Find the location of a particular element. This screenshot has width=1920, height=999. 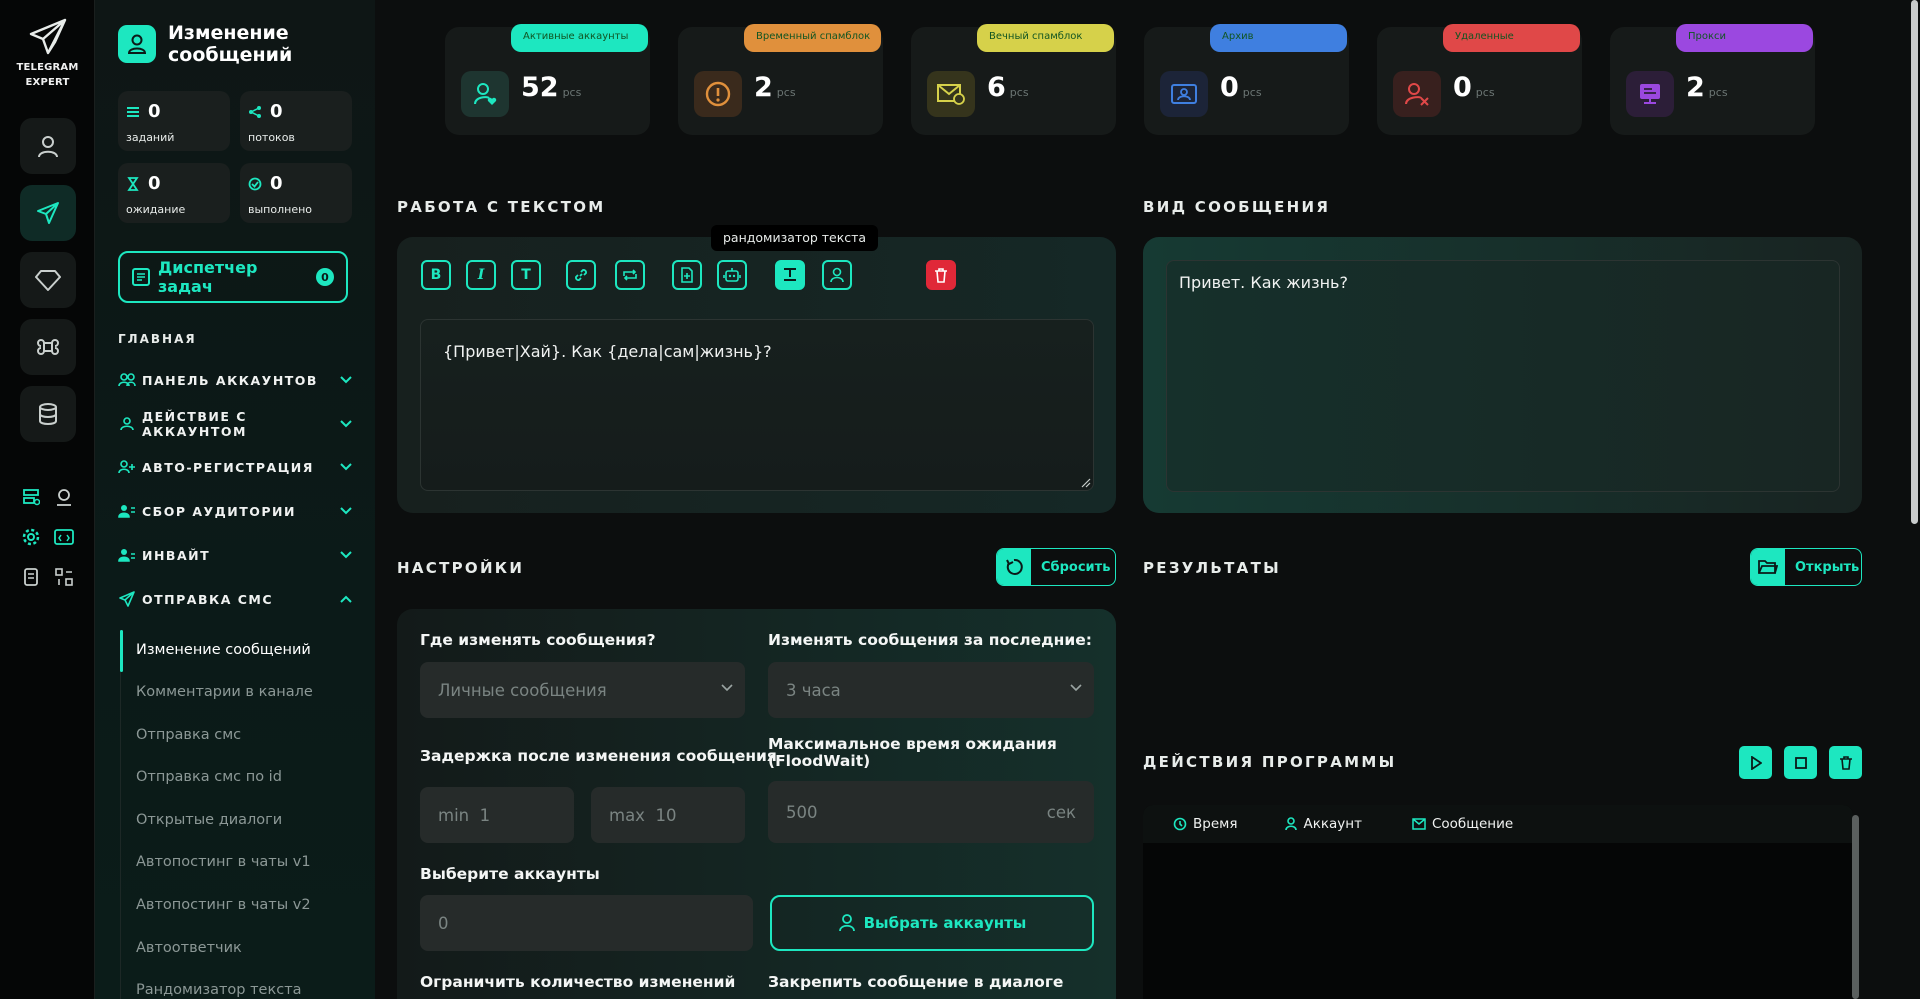

log-header: Время Аккаунт Сообщение is located at coordinates (1498, 824).